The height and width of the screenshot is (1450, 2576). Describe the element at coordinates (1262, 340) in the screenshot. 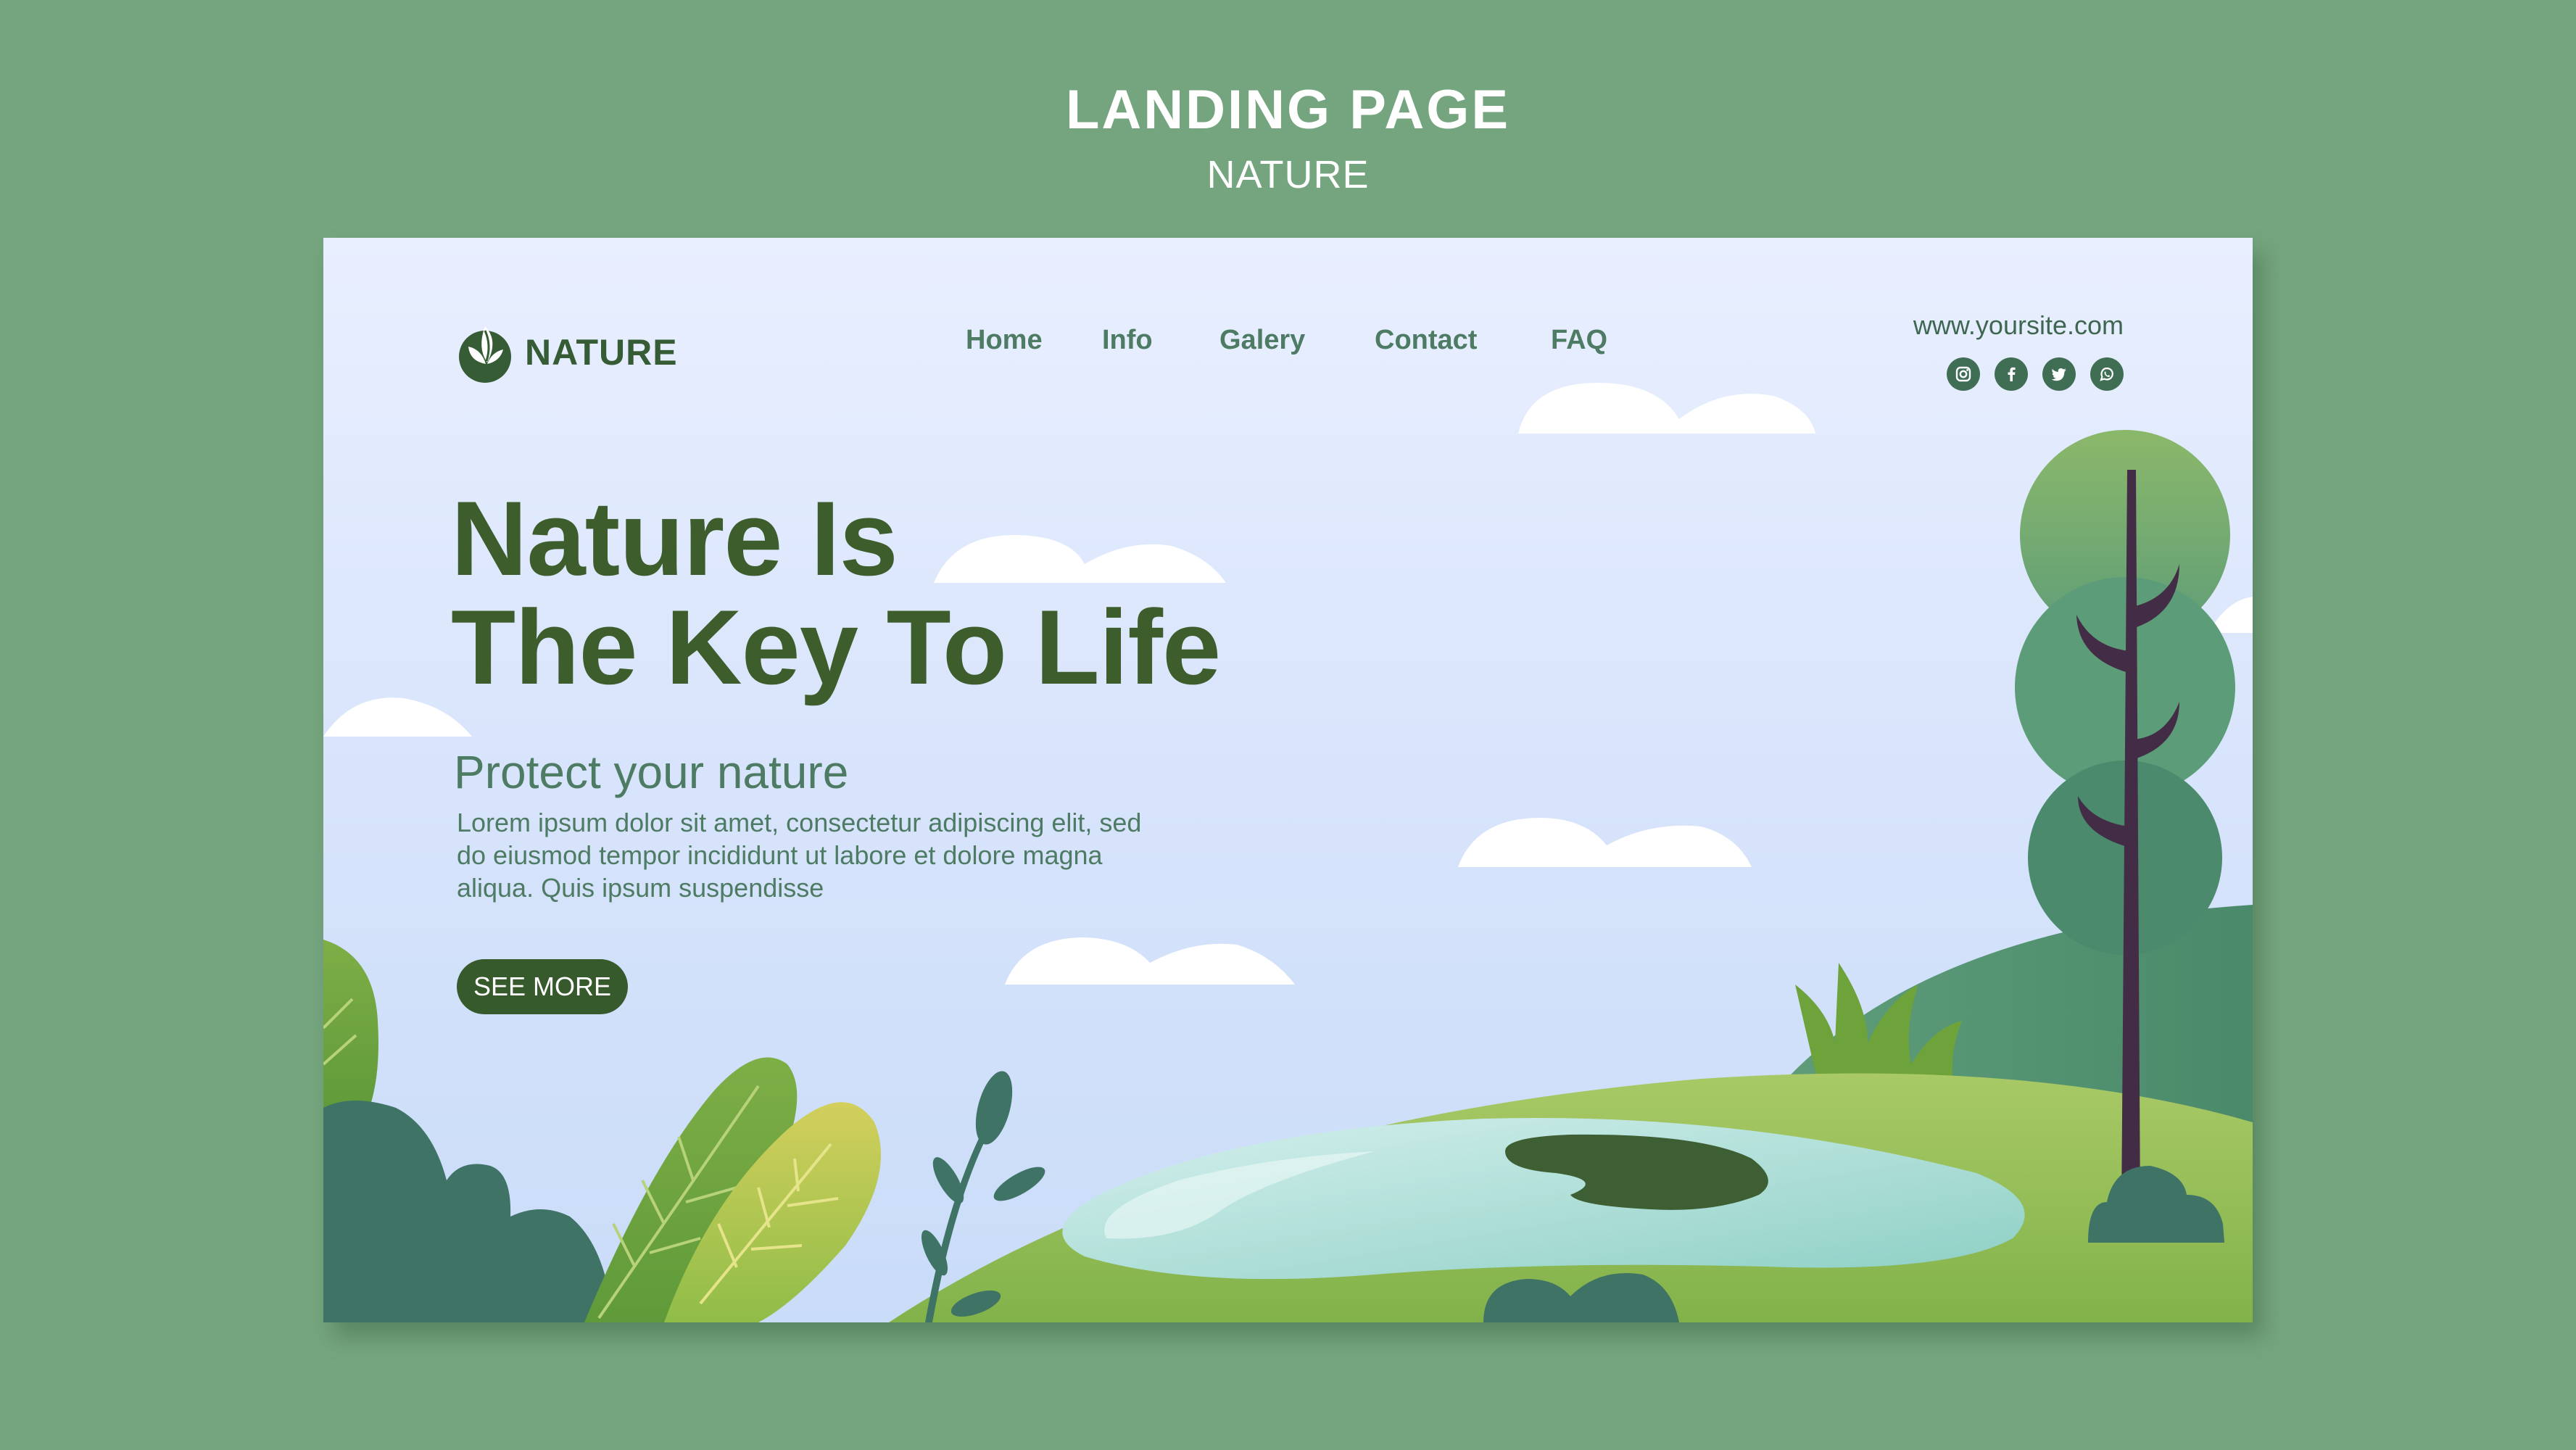

I see `nav-item-galery: Galery` at that location.